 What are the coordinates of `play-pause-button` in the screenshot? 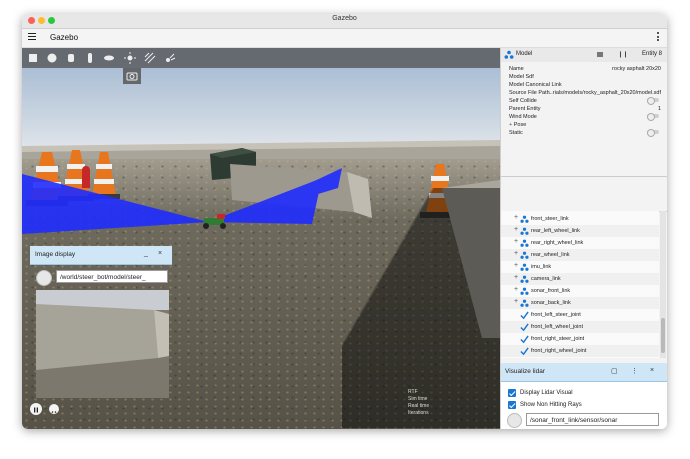 It's located at (36, 409).